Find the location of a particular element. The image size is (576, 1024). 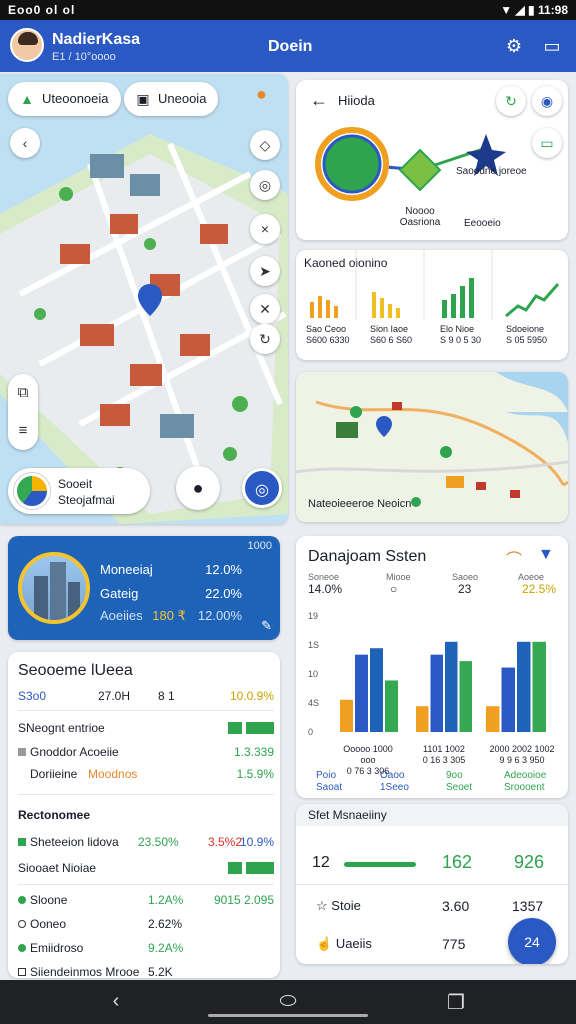

back-button: ‹ is located at coordinates (25, 143).